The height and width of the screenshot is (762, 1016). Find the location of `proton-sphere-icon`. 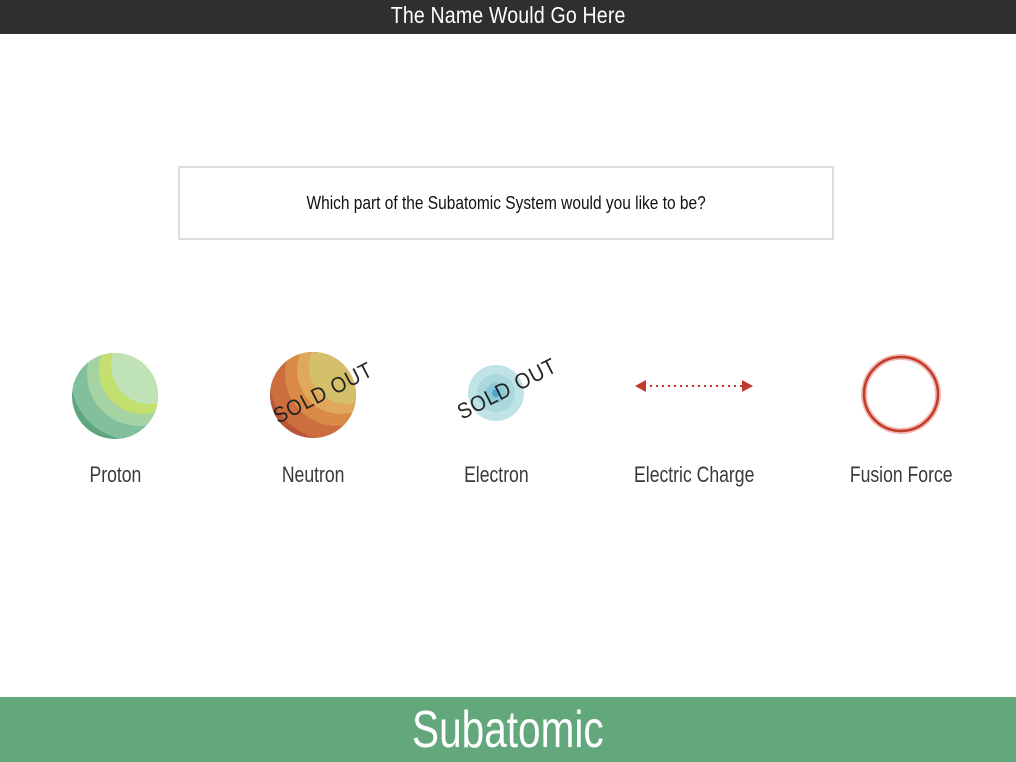

proton-sphere-icon is located at coordinates (115, 396).